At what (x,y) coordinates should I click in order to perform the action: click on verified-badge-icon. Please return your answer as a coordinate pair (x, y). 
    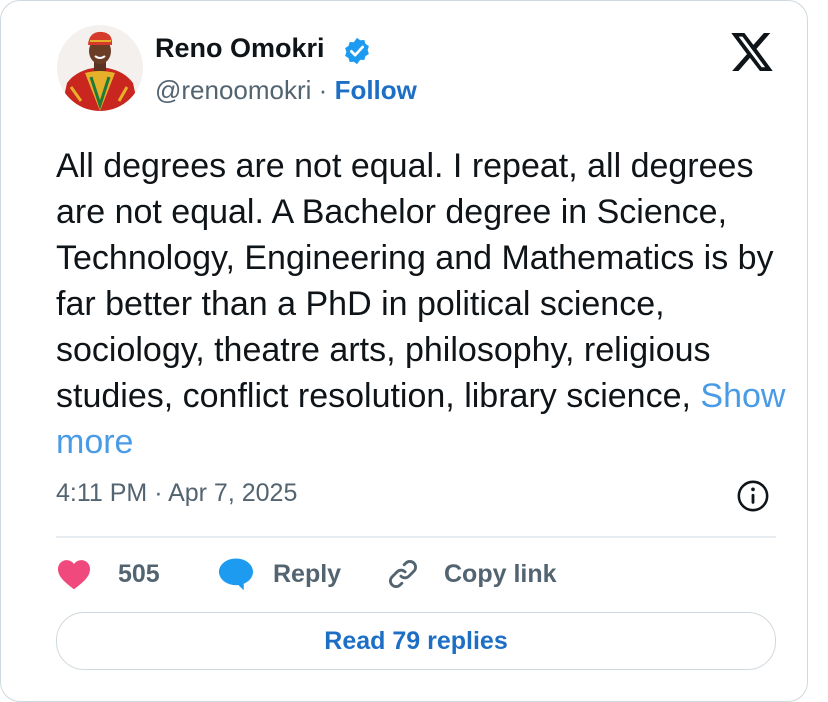
    Looking at the image, I should click on (357, 51).